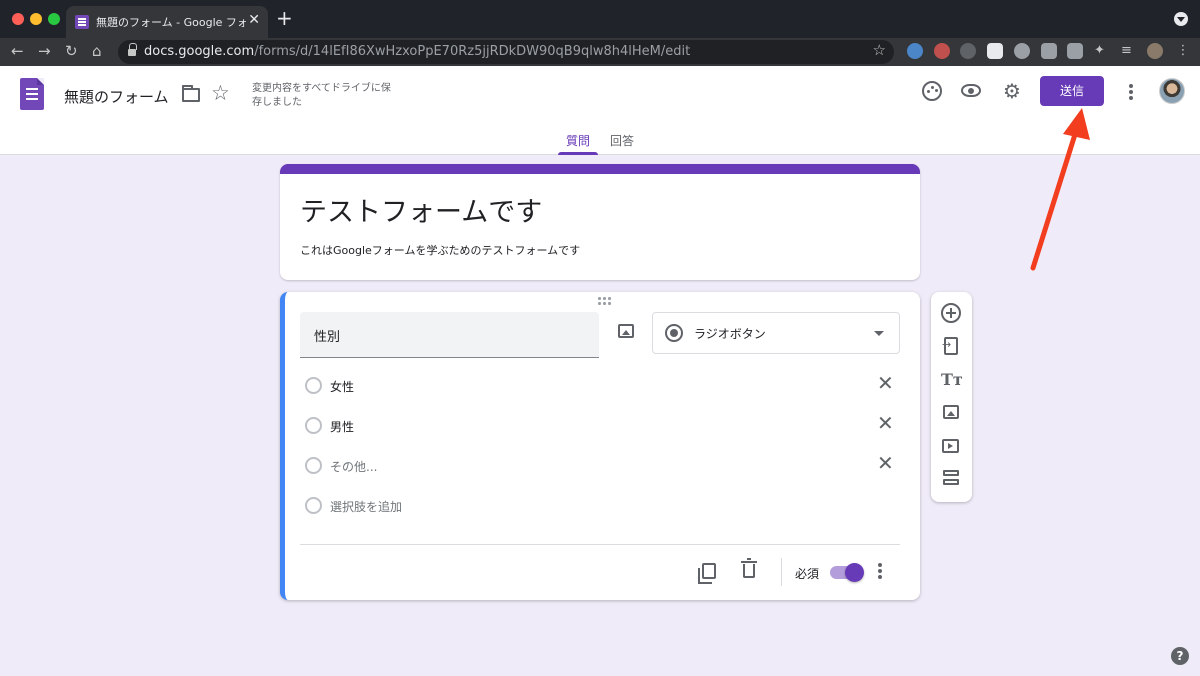 The height and width of the screenshot is (676, 1200). I want to click on forward-icon: →, so click(44, 51).